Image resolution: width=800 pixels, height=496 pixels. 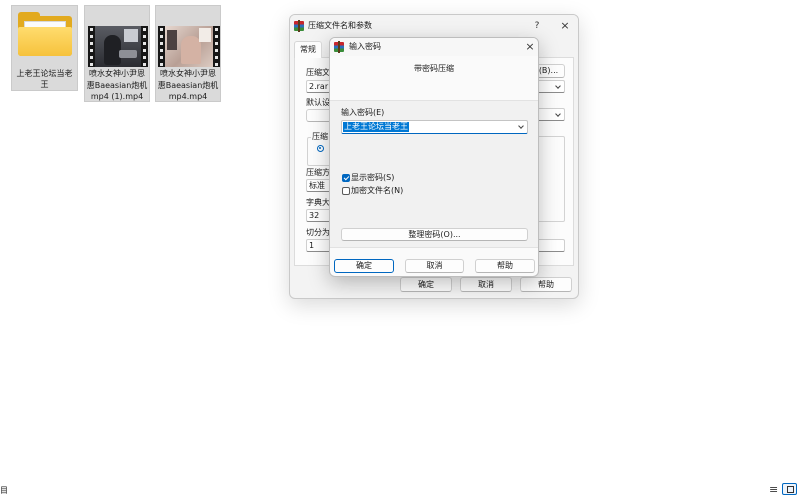 What do you see at coordinates (340, 25) in the screenshot?
I see `archive-dialog-title: 压缩文件名和参数` at bounding box center [340, 25].